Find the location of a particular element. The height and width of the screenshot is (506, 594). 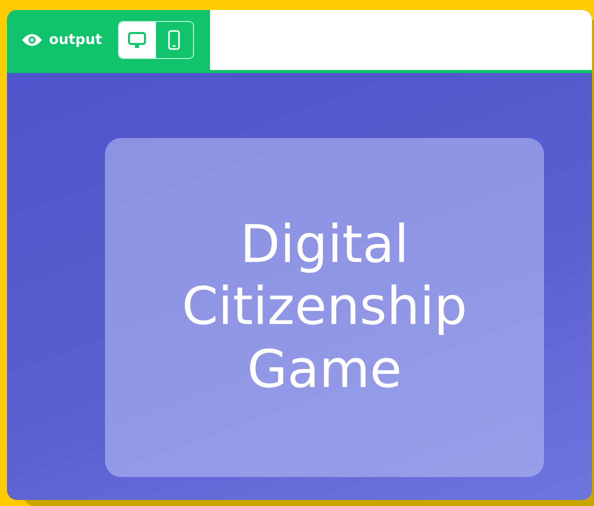

desktop-view-button is located at coordinates (137, 40).